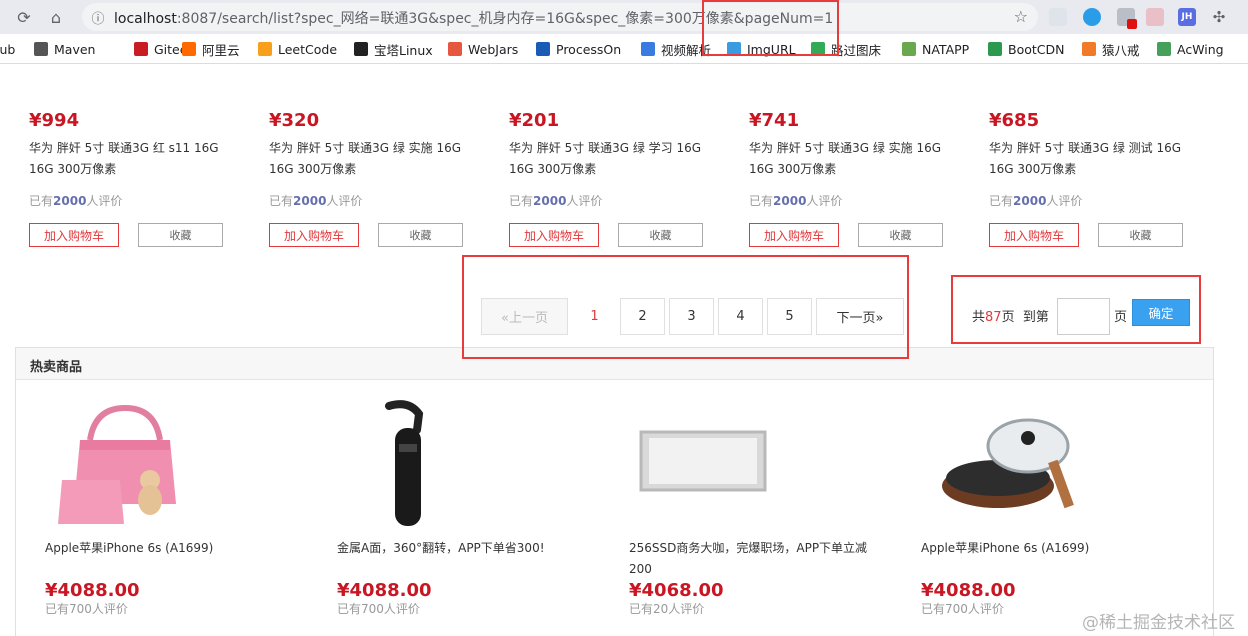 This screenshot has width=1248, height=636. I want to click on product-price: ¥994, so click(54, 120).